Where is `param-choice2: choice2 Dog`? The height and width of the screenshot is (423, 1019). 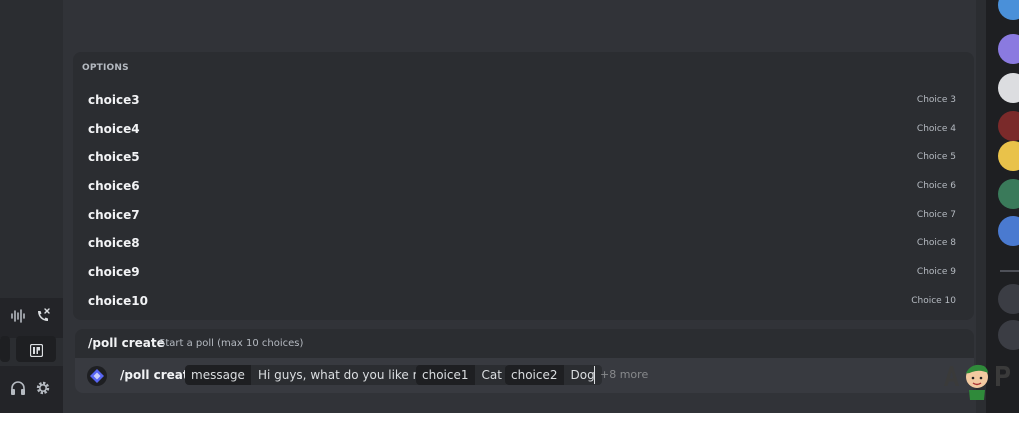 param-choice2: choice2 Dog is located at coordinates (553, 375).